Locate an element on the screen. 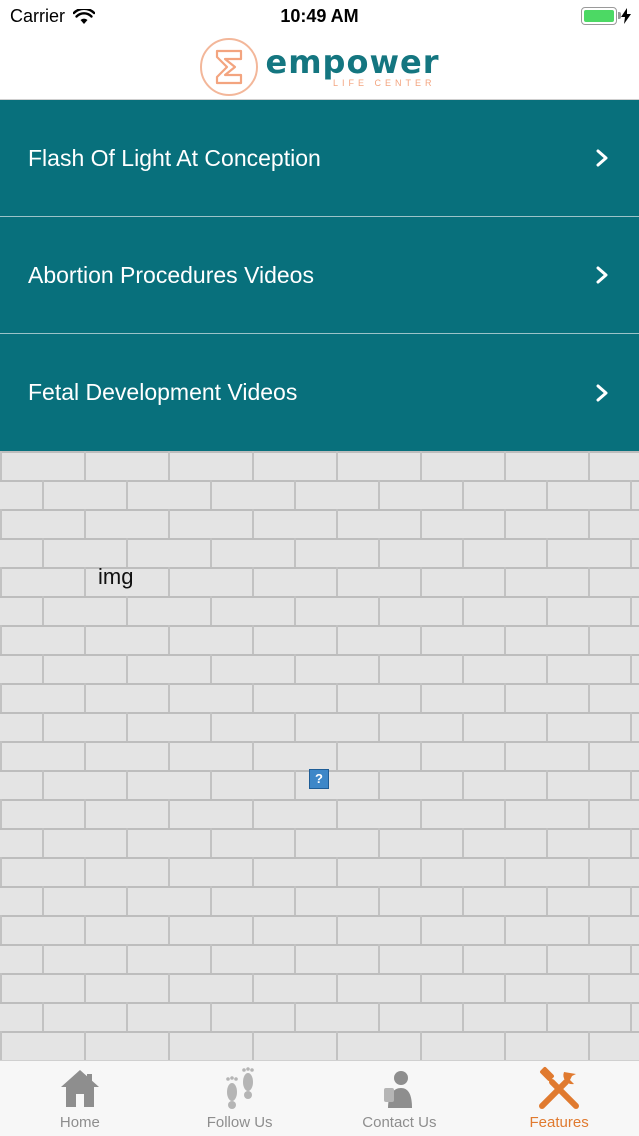 This screenshot has width=639, height=1136. menu-item-label: Fetal Development Videos is located at coordinates (163, 392).